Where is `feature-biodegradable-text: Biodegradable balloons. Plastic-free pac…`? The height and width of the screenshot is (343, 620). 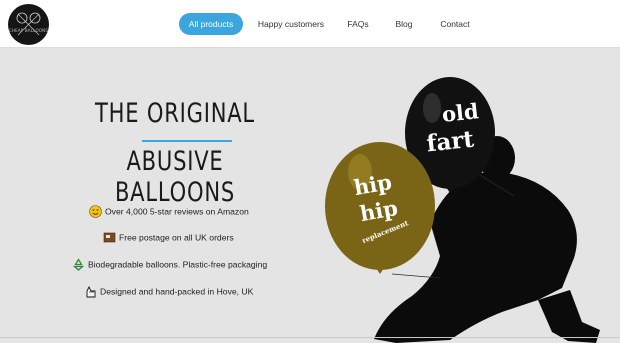 feature-biodegradable-text: Biodegradable balloons. Plastic-free pac… is located at coordinates (178, 264).